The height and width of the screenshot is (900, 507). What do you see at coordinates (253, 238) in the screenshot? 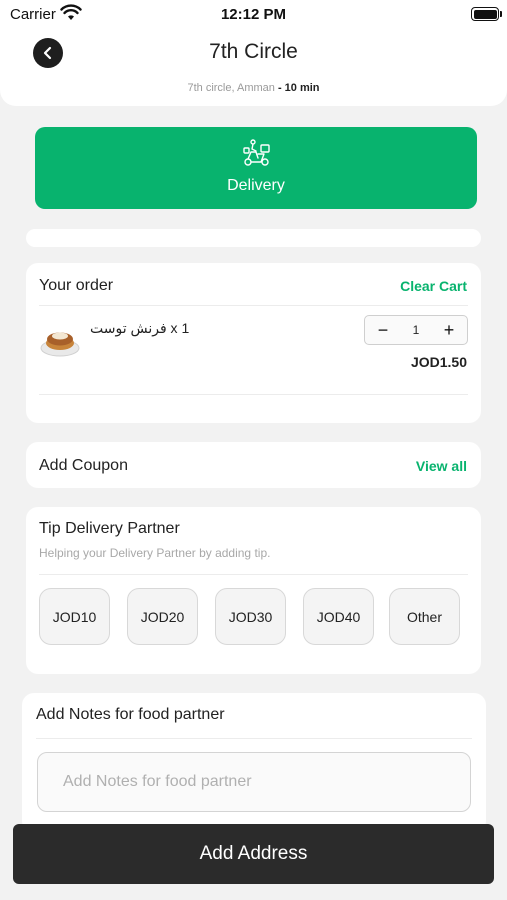
I see `empty-info-strip` at bounding box center [253, 238].